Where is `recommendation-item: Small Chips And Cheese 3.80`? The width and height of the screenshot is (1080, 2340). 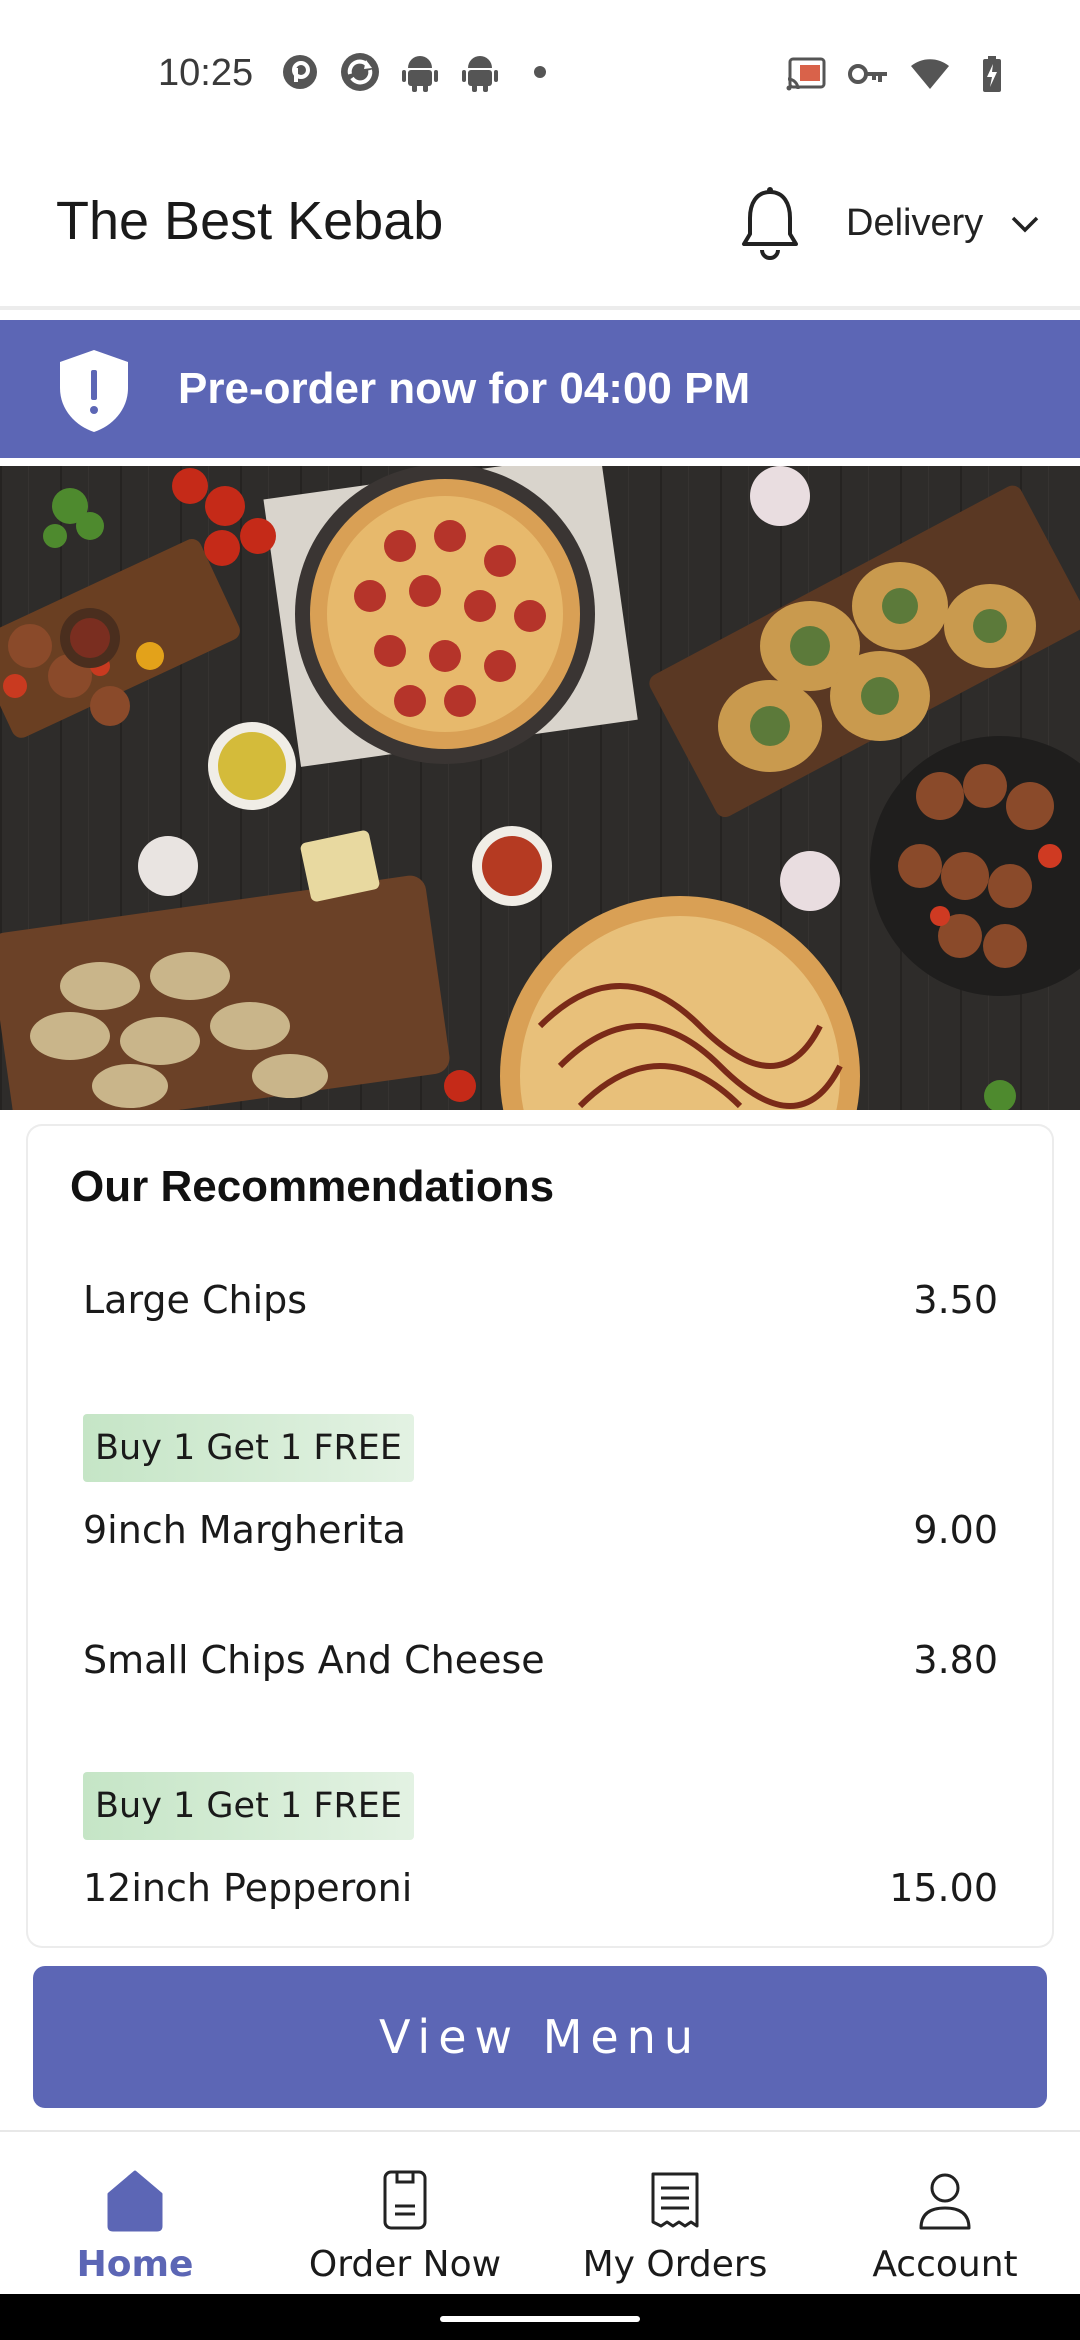 recommendation-item: Small Chips And Cheese 3.80 is located at coordinates (540, 1664).